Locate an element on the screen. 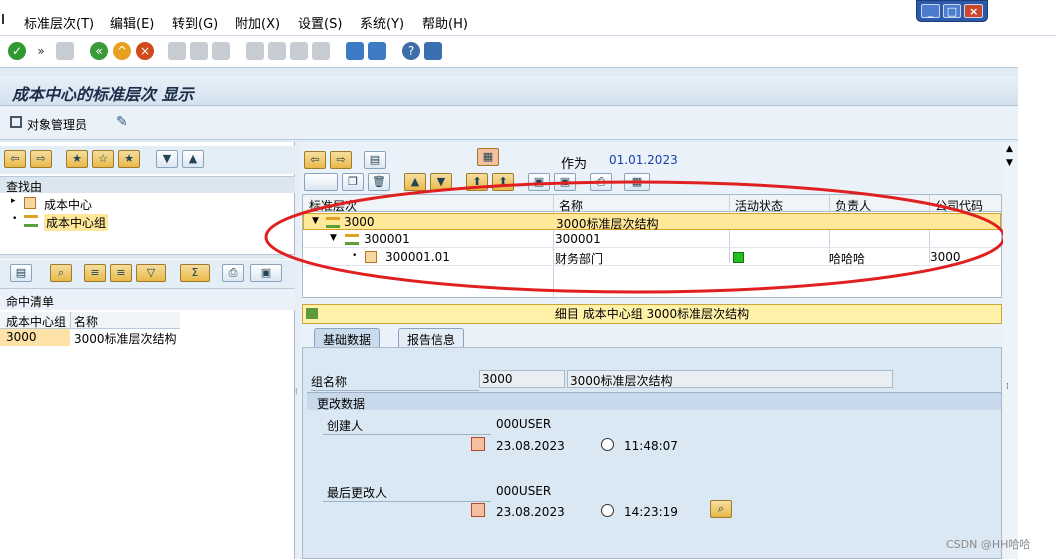 The width and height of the screenshot is (1056, 559). cost-center-icon is located at coordinates (30, 203).